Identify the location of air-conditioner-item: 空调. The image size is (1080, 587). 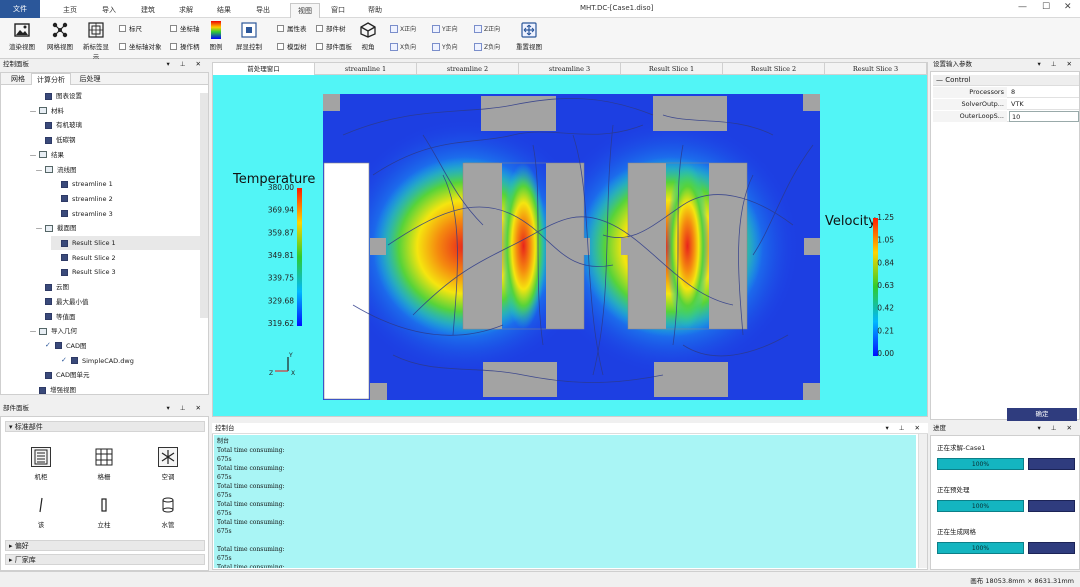
(168, 464).